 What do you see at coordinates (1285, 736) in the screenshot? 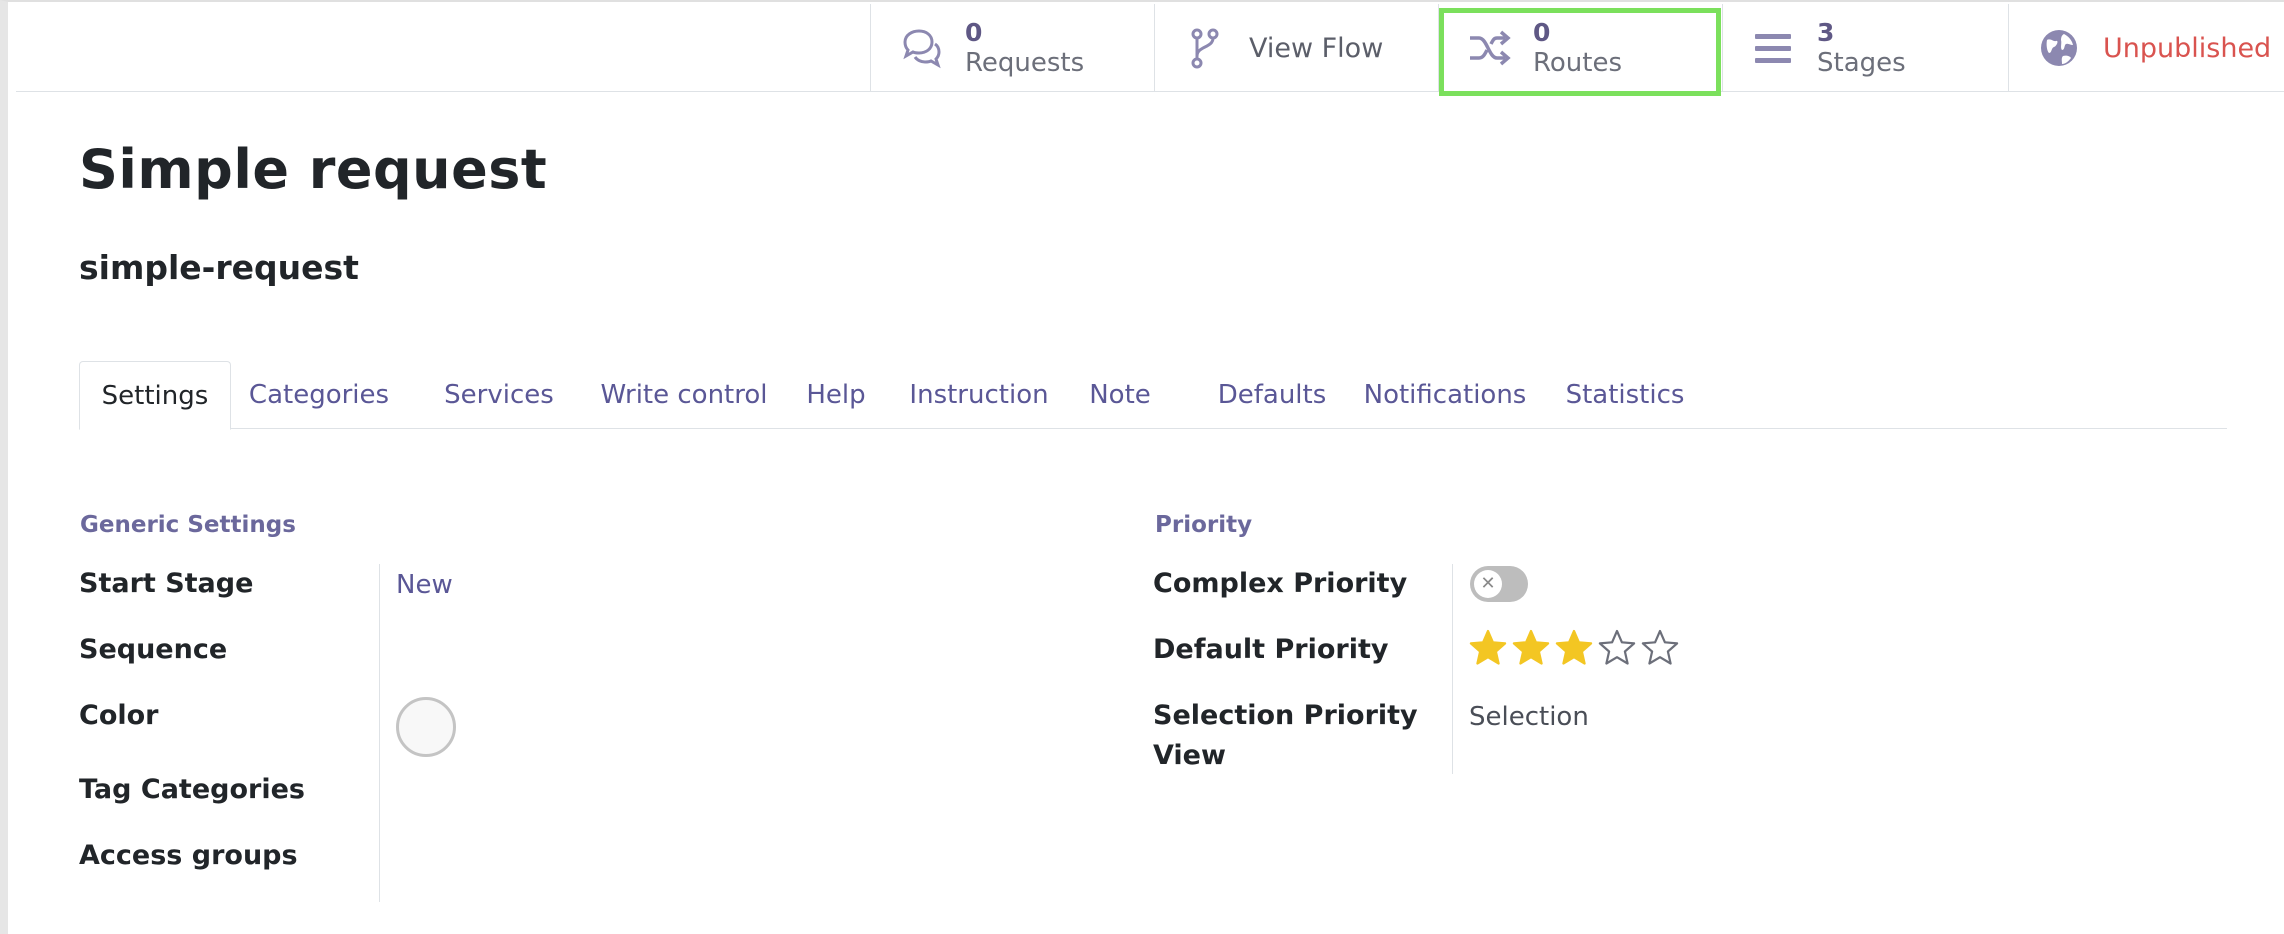
I see `selection-priority-view-label: Selection Priority View` at bounding box center [1285, 736].